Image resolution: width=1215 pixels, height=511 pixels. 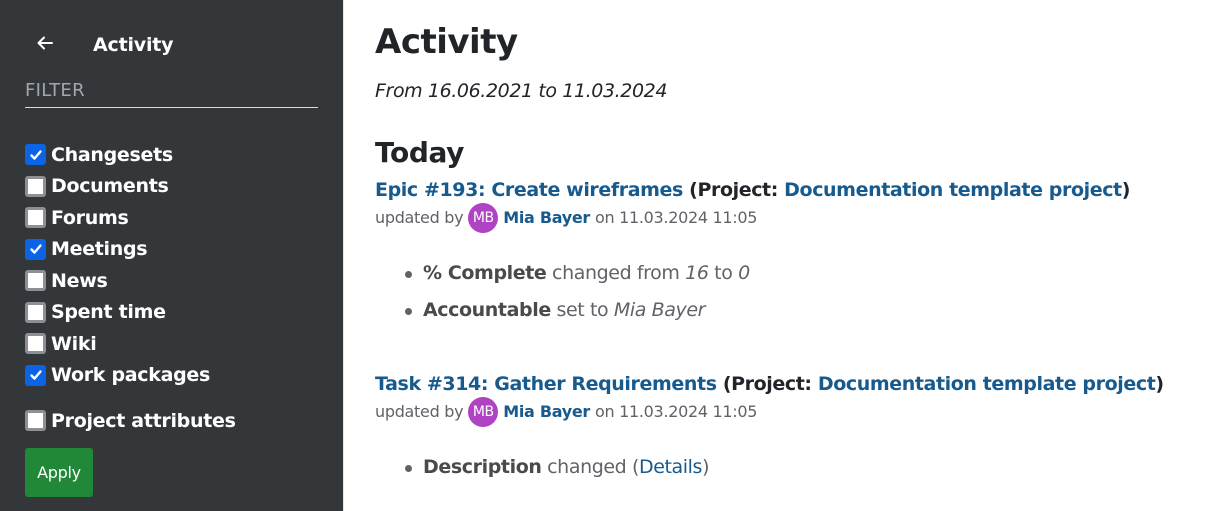 I want to click on change-item: Description changed (Details), so click(x=804, y=467).